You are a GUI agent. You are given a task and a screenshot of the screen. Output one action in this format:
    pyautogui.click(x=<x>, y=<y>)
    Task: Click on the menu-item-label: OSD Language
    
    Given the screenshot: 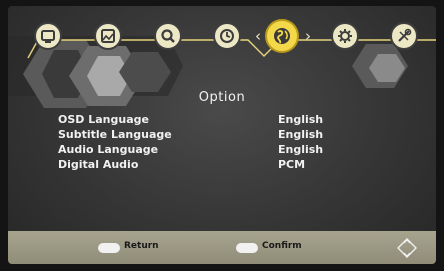 What is the action you would take?
    pyautogui.click(x=103, y=119)
    